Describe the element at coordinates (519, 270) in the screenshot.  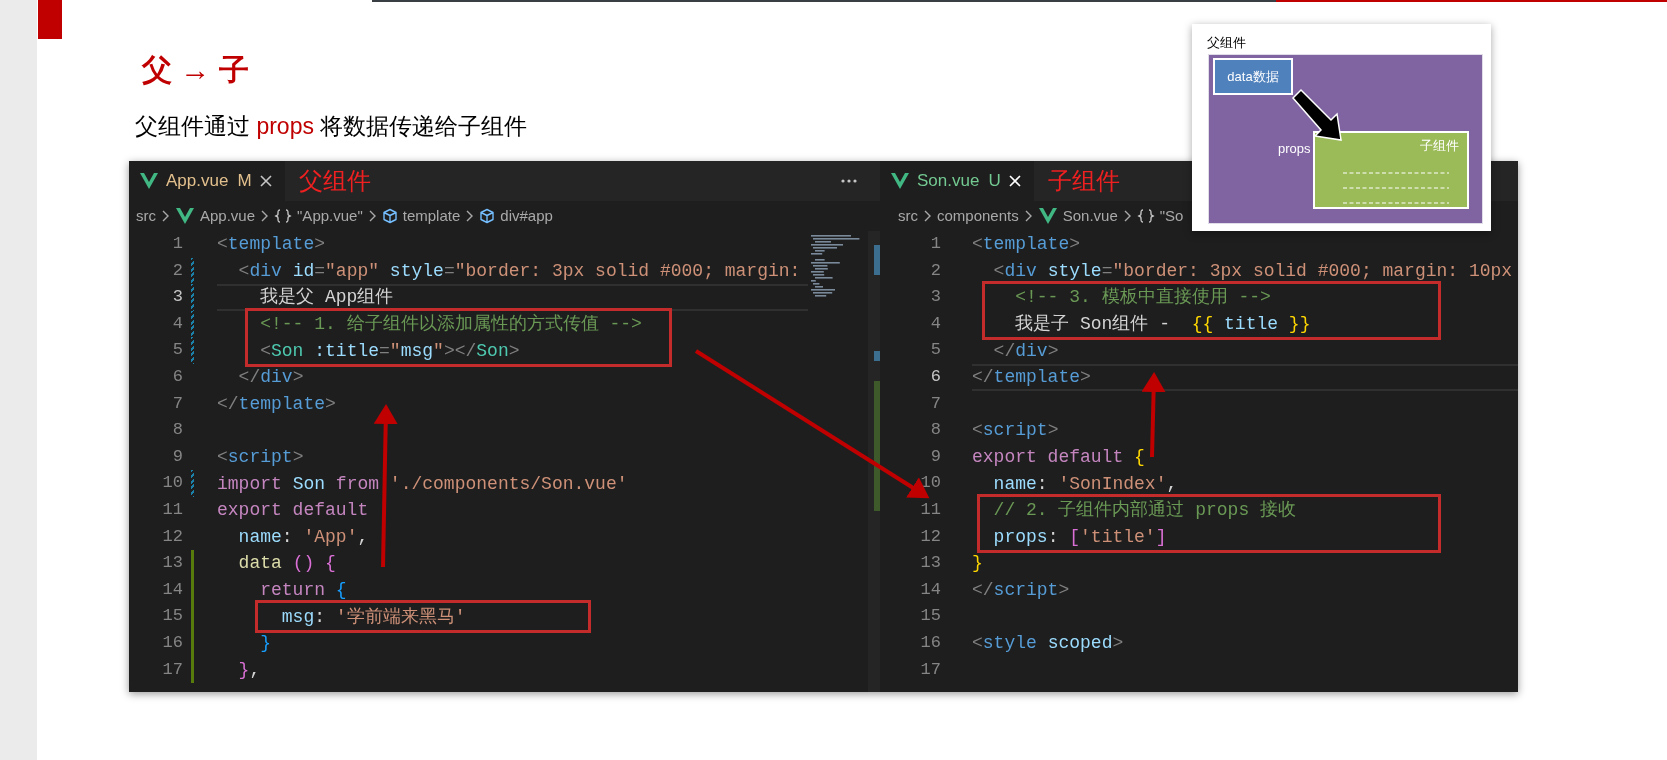
I see `code-line: <div id="app" style="border: 3px solid #000; margin:` at that location.